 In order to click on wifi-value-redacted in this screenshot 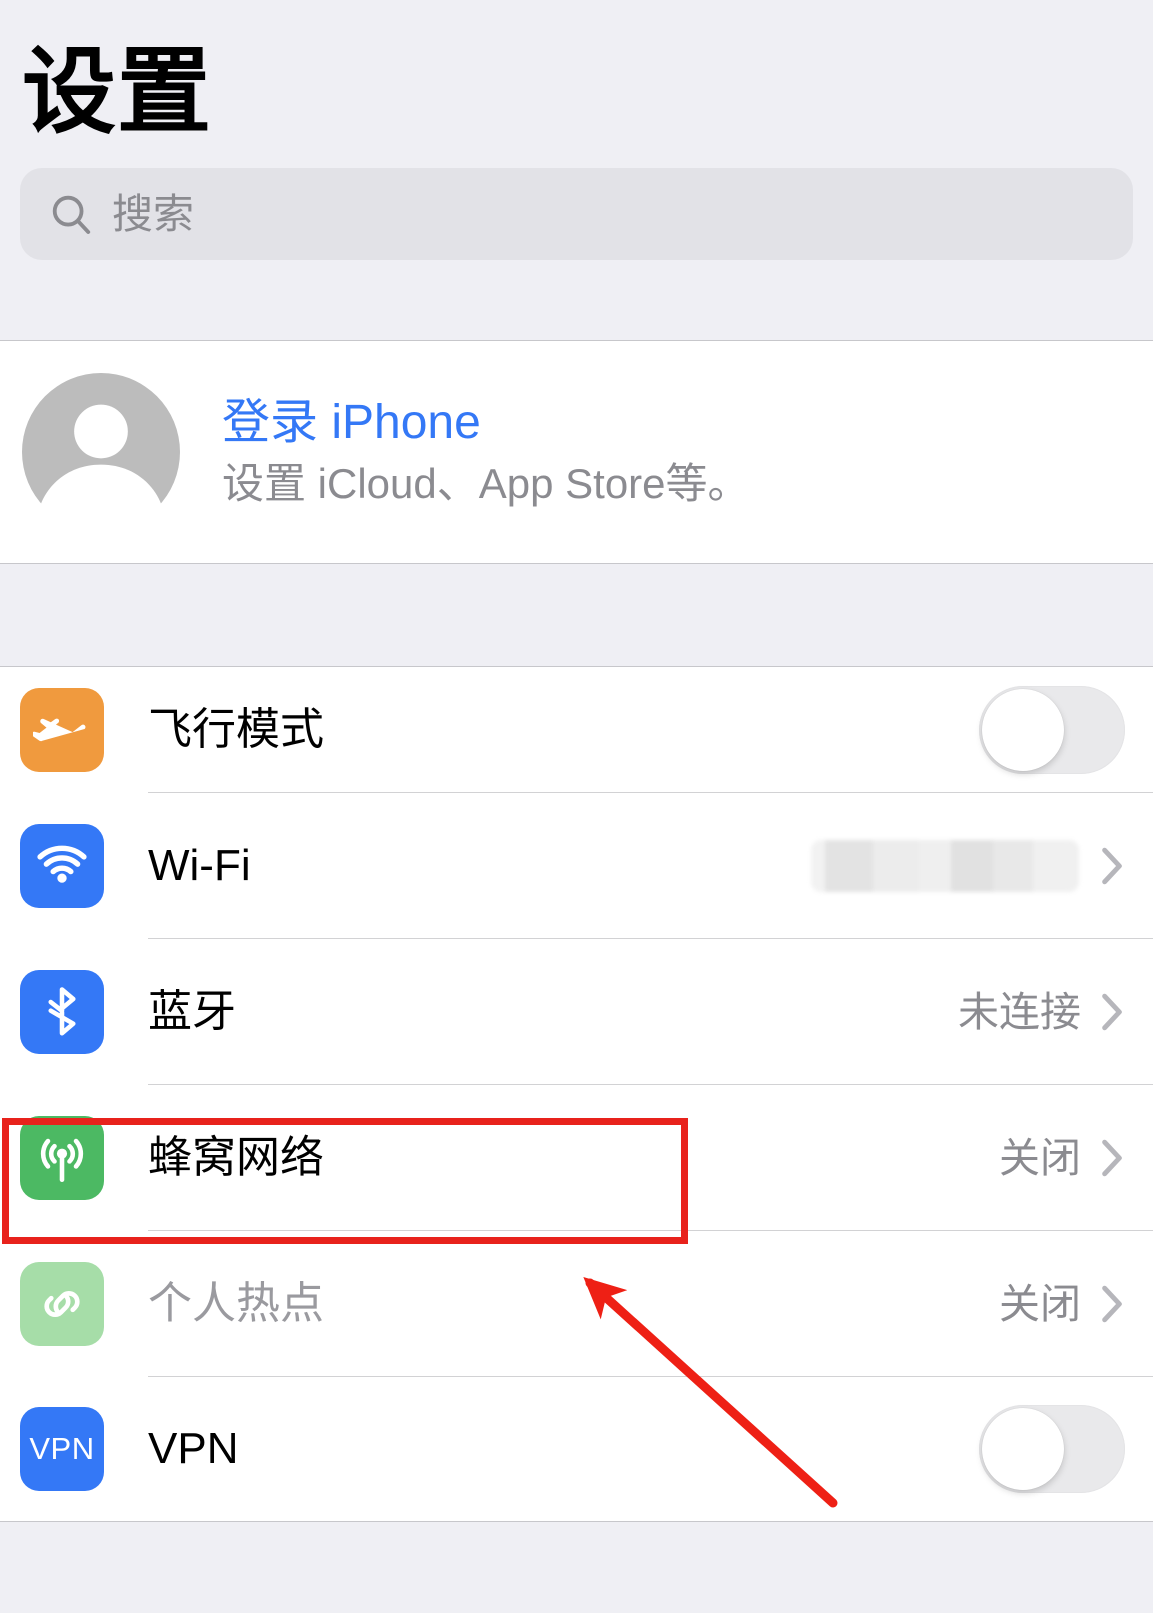, I will do `click(945, 866)`.